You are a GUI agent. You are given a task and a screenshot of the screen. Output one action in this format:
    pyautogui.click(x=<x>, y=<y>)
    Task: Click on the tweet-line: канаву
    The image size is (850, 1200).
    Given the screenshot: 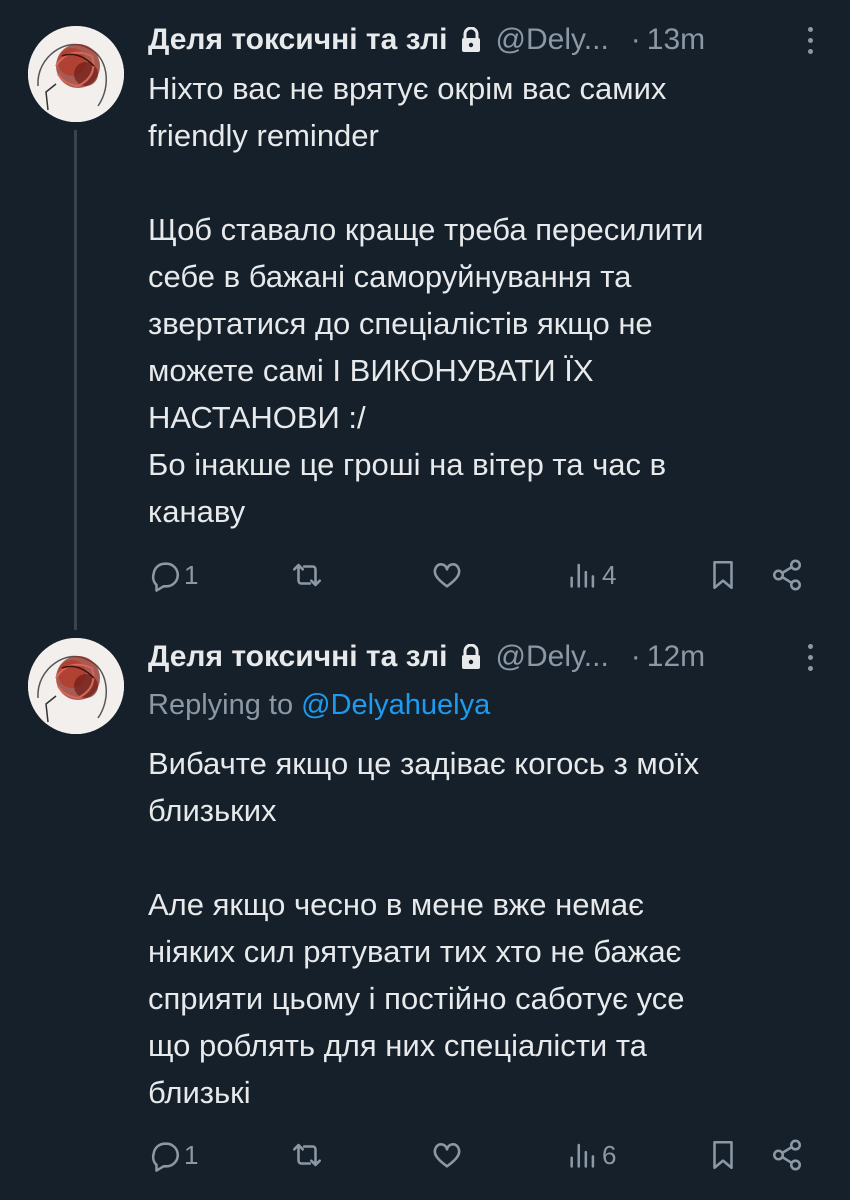 What is the action you would take?
    pyautogui.click(x=197, y=511)
    